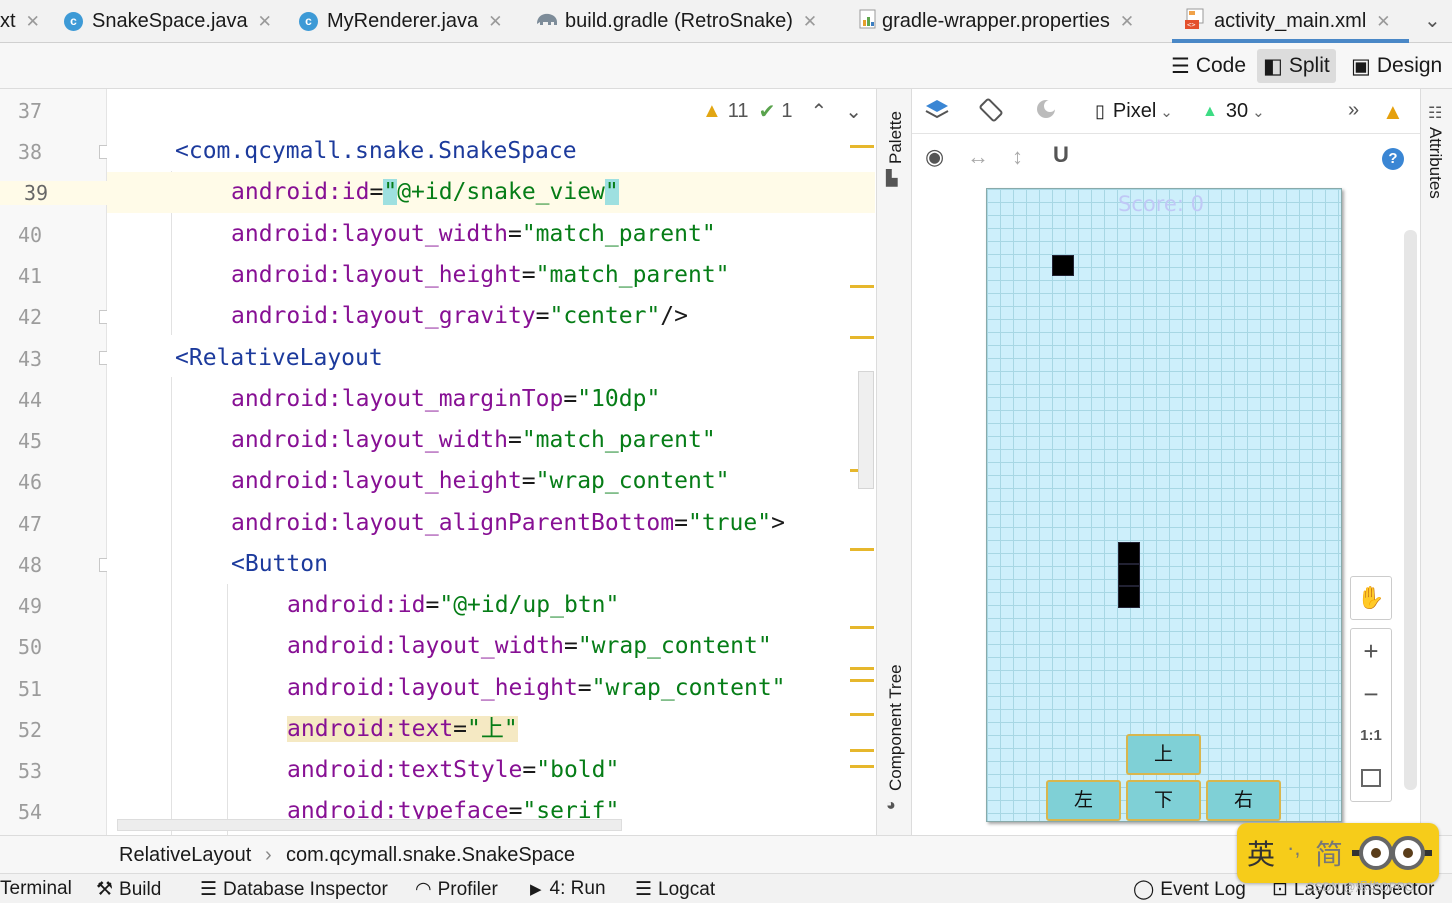  Describe the element at coordinates (1208, 66) in the screenshot. I see `code-mode-button: ☰ Code` at that location.